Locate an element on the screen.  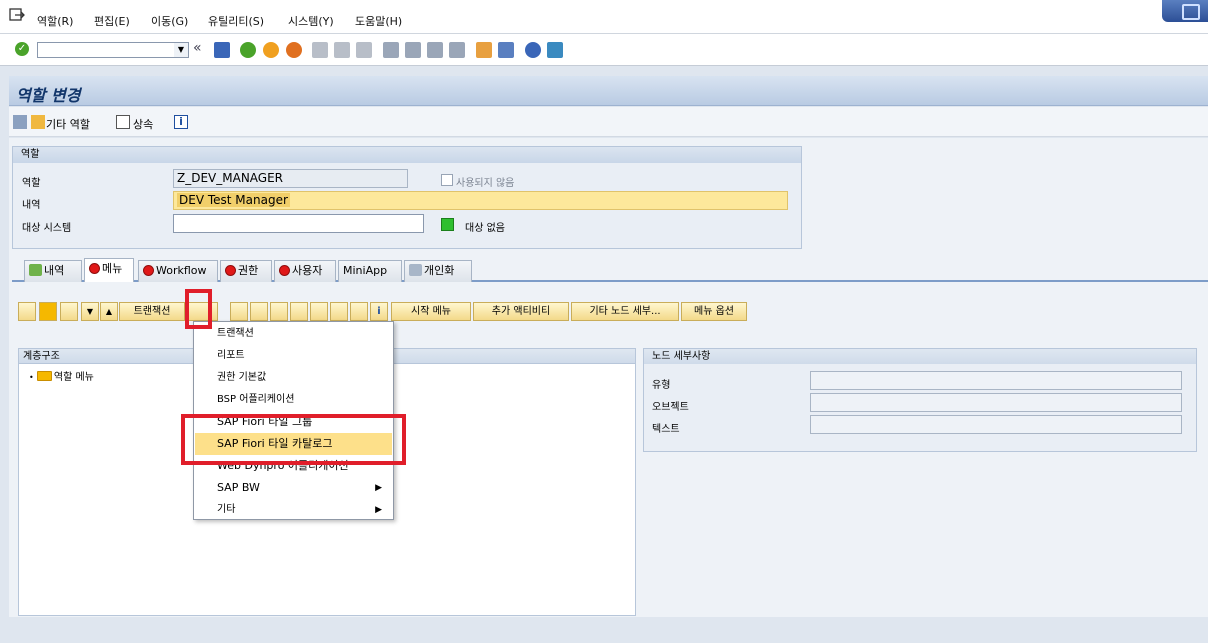
menu-item-sap-bw: SAP BW ▶ is located at coordinates (293, 488).